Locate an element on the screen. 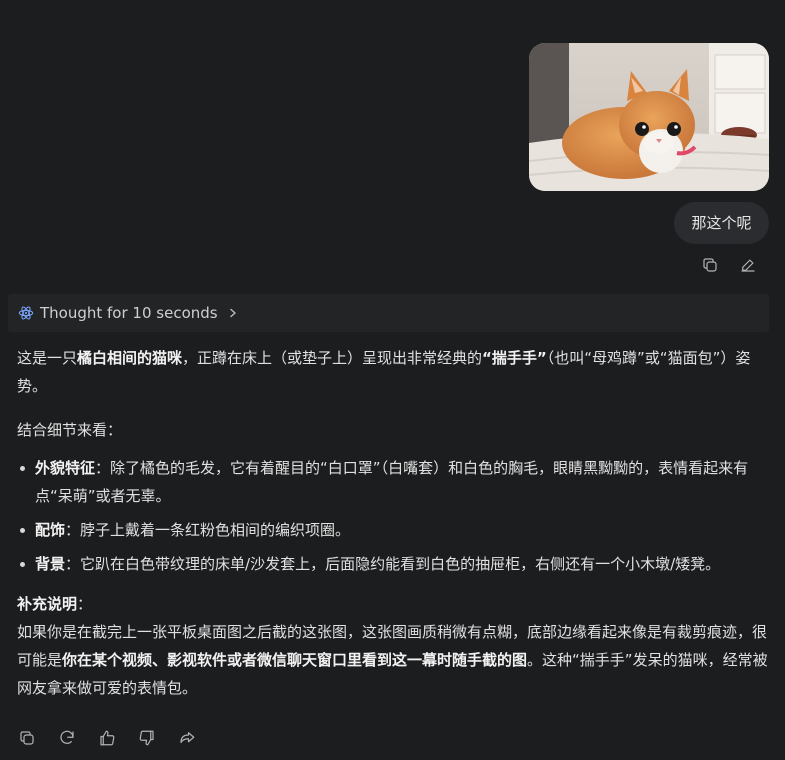 The height and width of the screenshot is (760, 785). cat-photo is located at coordinates (649, 117).